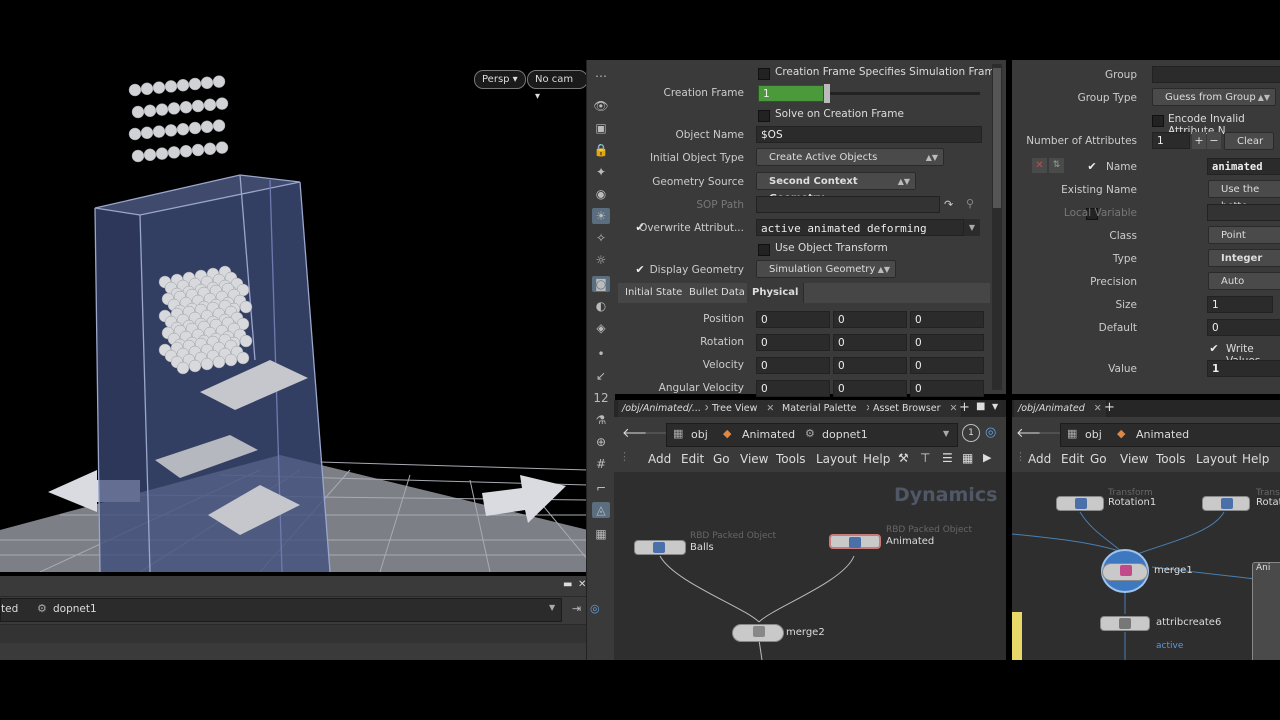 This screenshot has width=1280, height=720. I want to click on camera-icon: ◙, so click(601, 284).